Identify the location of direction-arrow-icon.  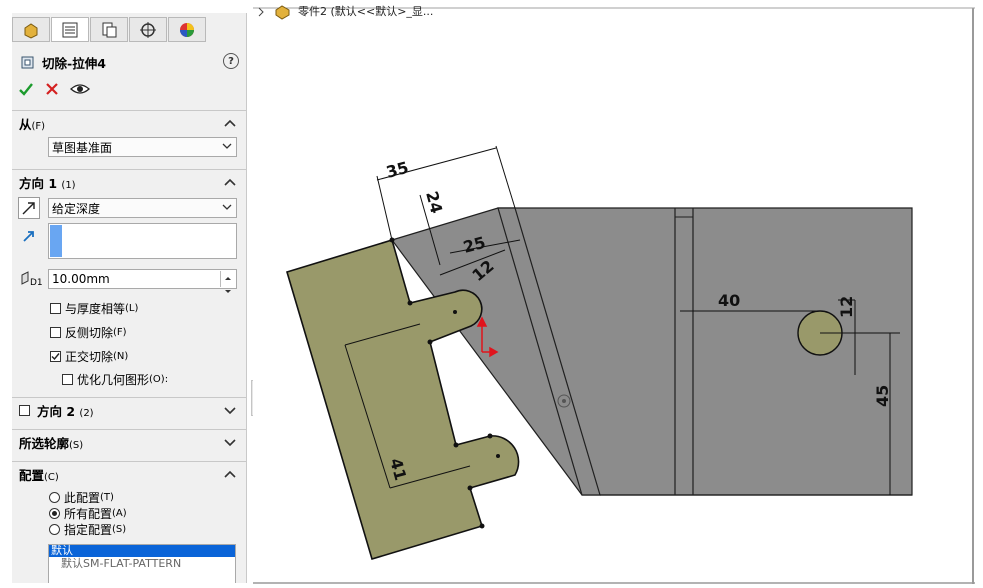
(28, 236).